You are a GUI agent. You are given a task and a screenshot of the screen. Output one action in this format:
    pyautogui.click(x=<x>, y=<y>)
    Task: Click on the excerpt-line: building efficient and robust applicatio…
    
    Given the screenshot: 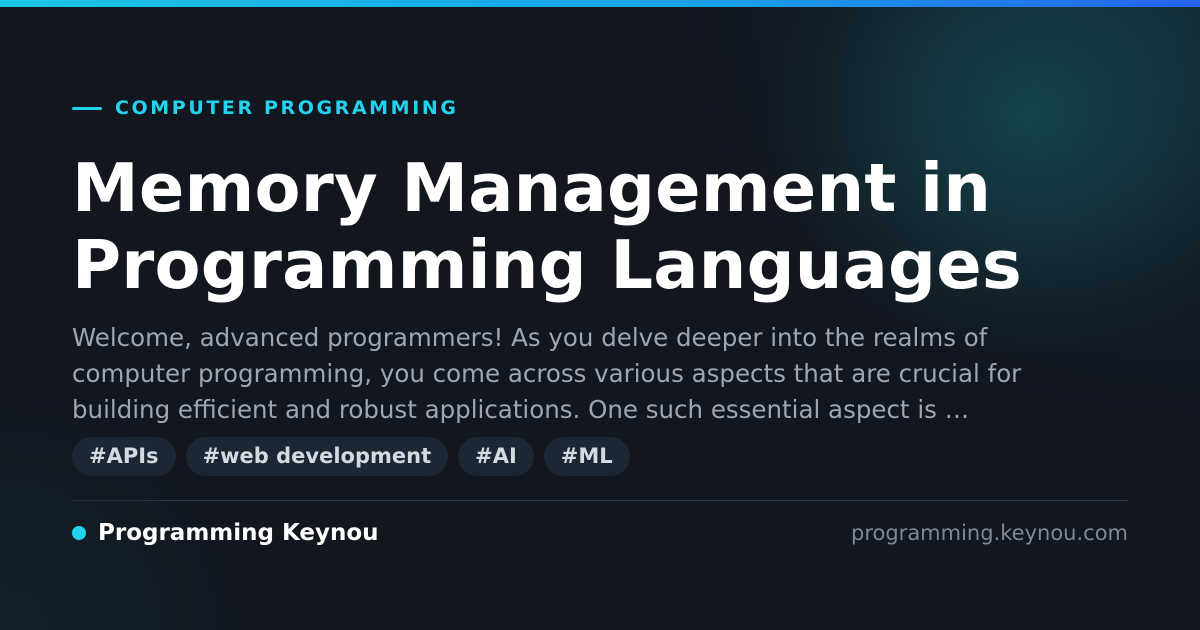 What is the action you would take?
    pyautogui.click(x=521, y=409)
    